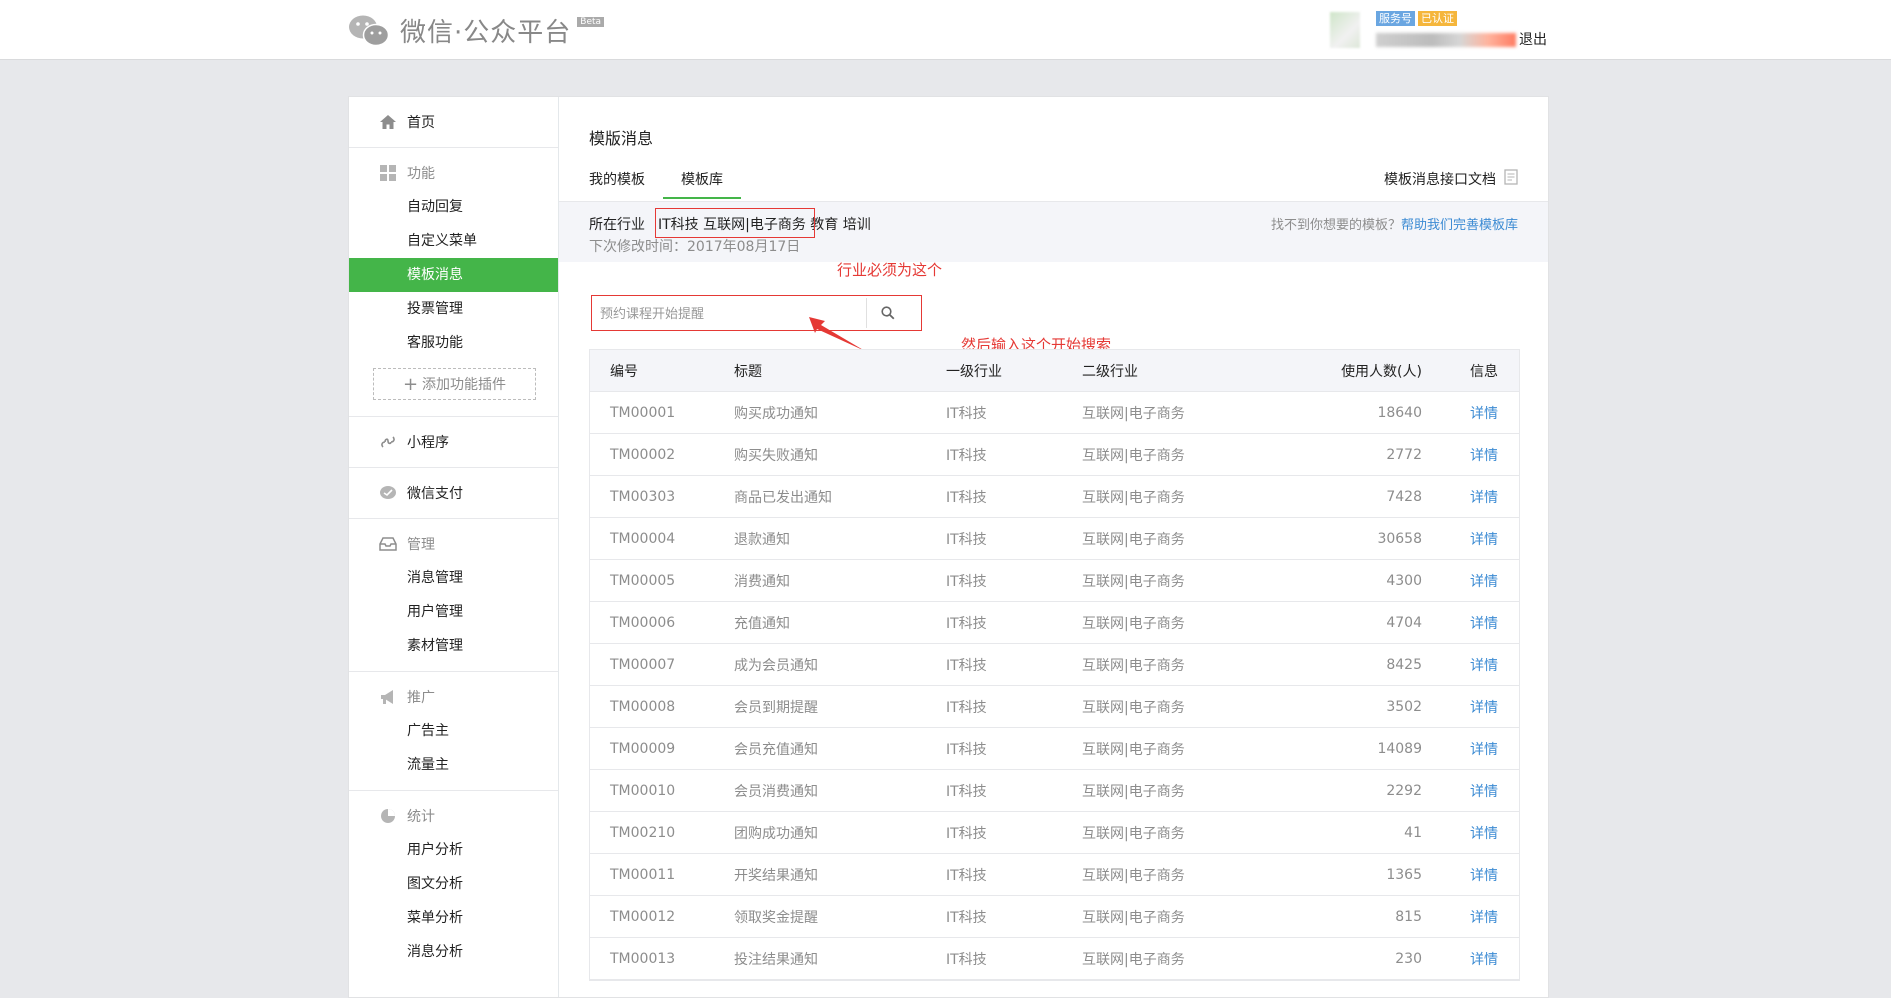 This screenshot has height=998, width=1891. Describe the element at coordinates (1054, 371) in the screenshot. I see `table-header: 编号 标题 一级行业 二级行业 使用人数(人) 信息` at that location.